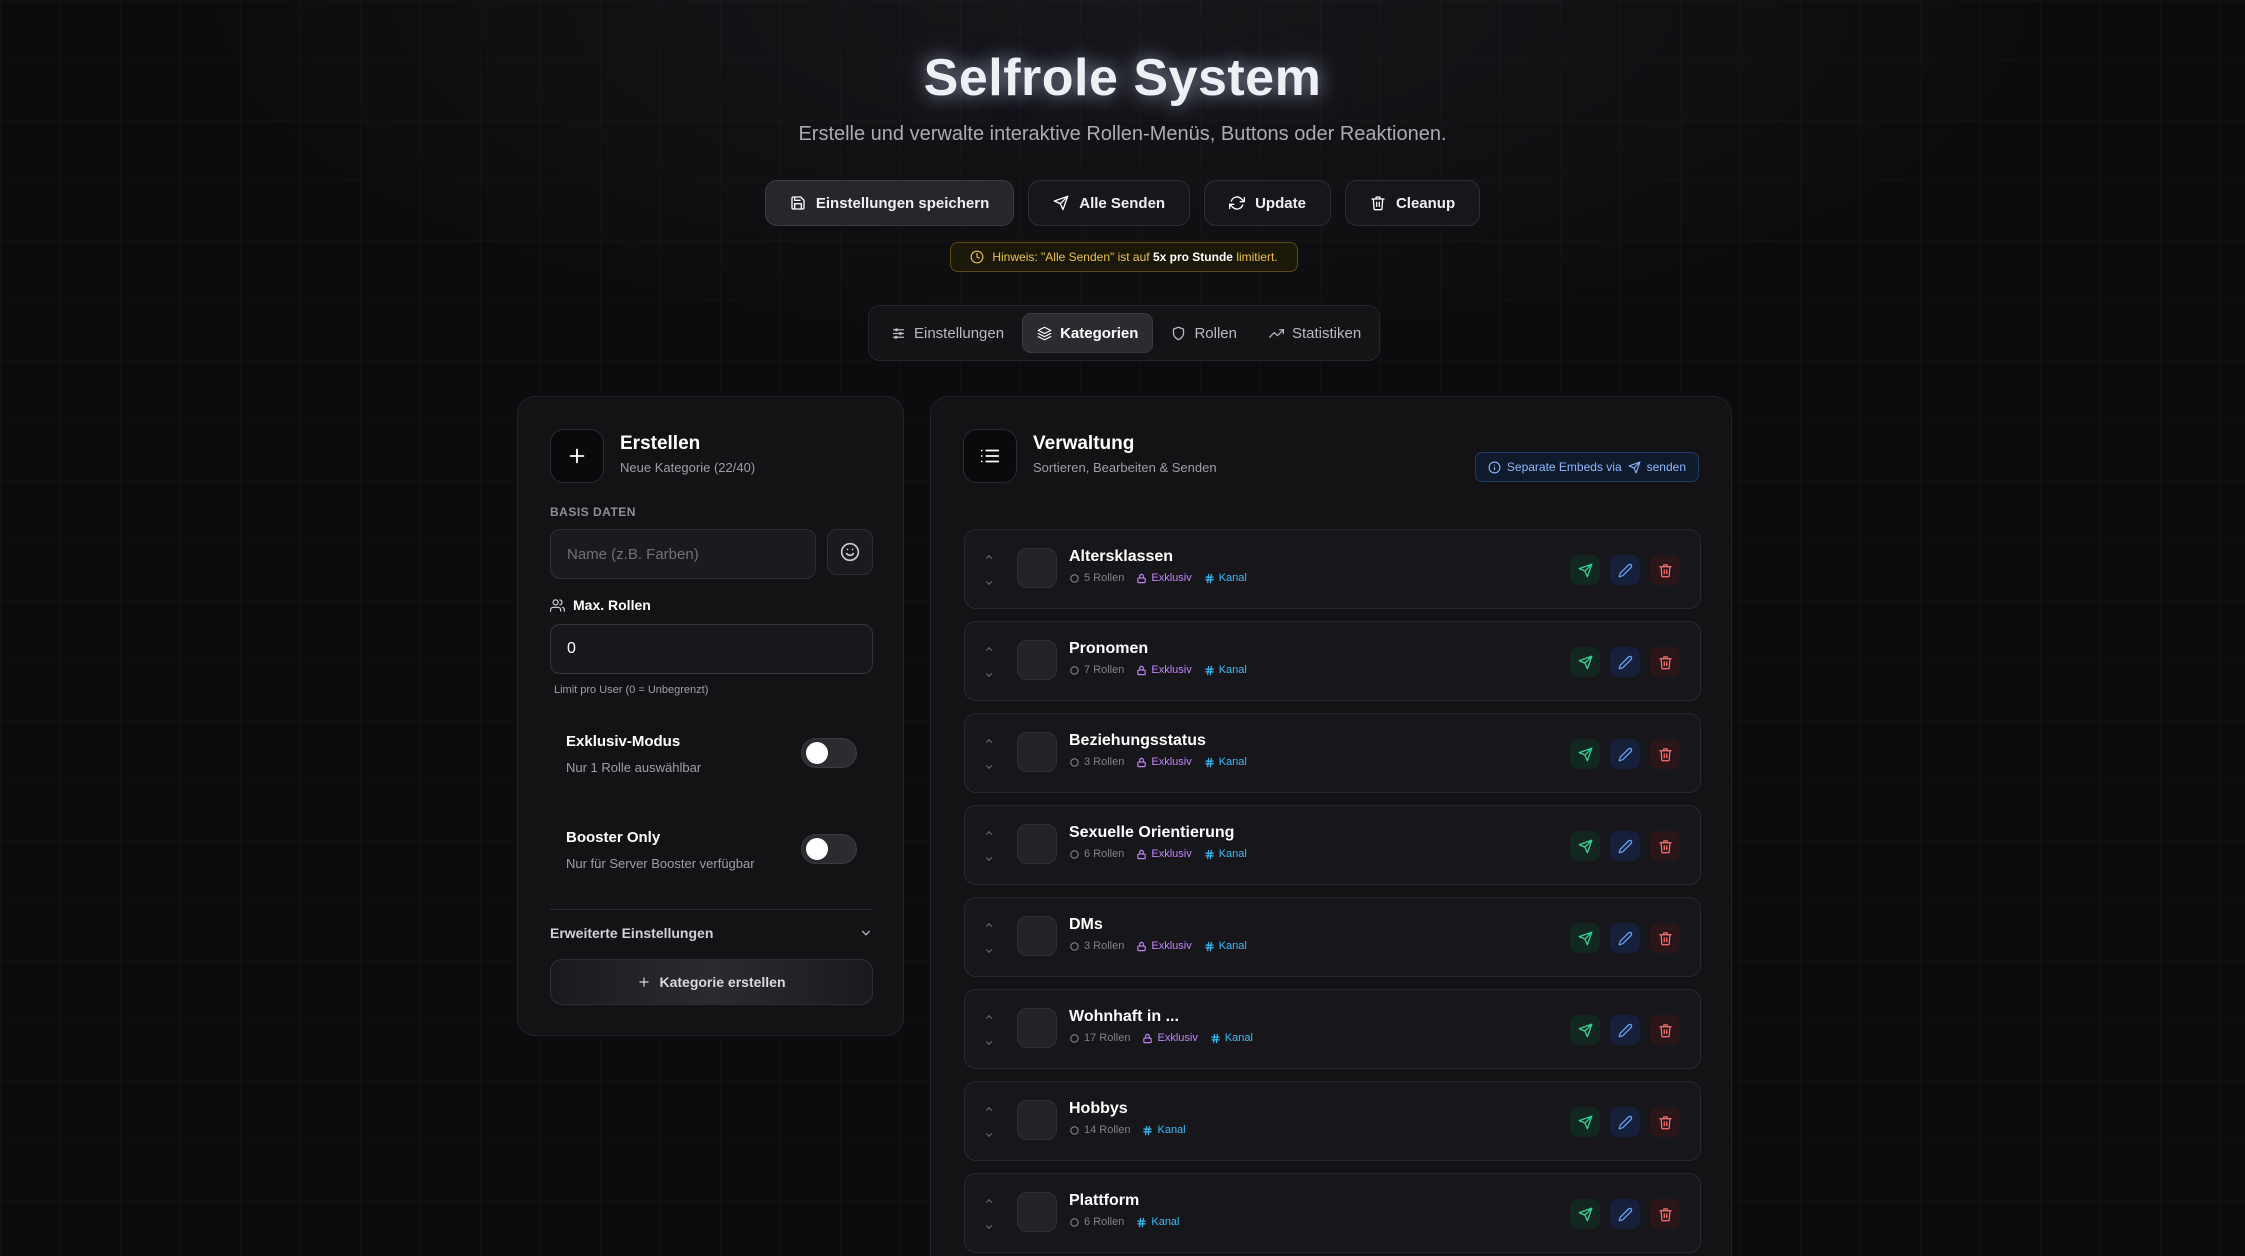 The width and height of the screenshot is (2245, 1256). What do you see at coordinates (1071, 257) in the screenshot?
I see `notice-prefix: Hinweis: "Alle Senden" ist auf` at bounding box center [1071, 257].